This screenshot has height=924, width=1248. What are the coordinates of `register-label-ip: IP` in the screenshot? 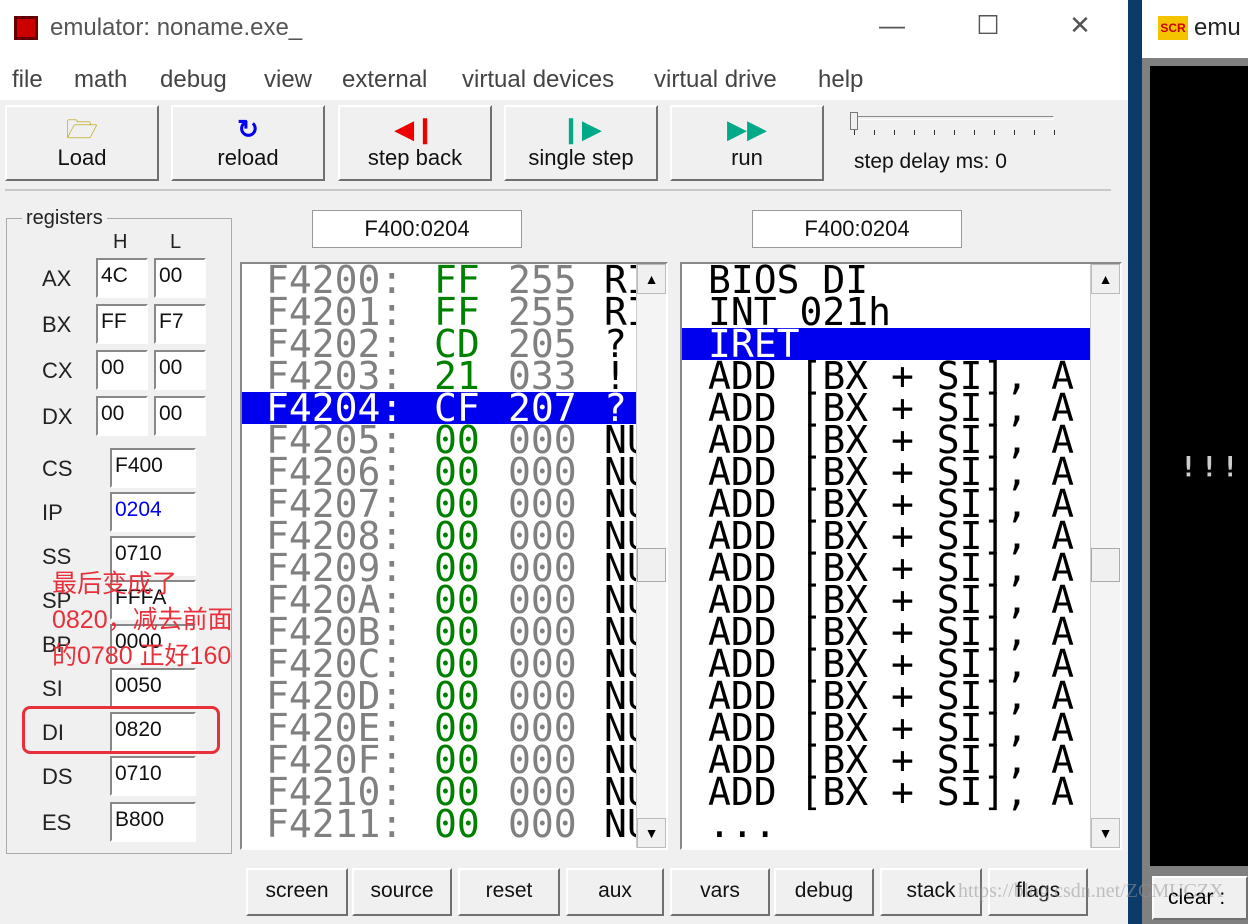 It's located at (52, 512).